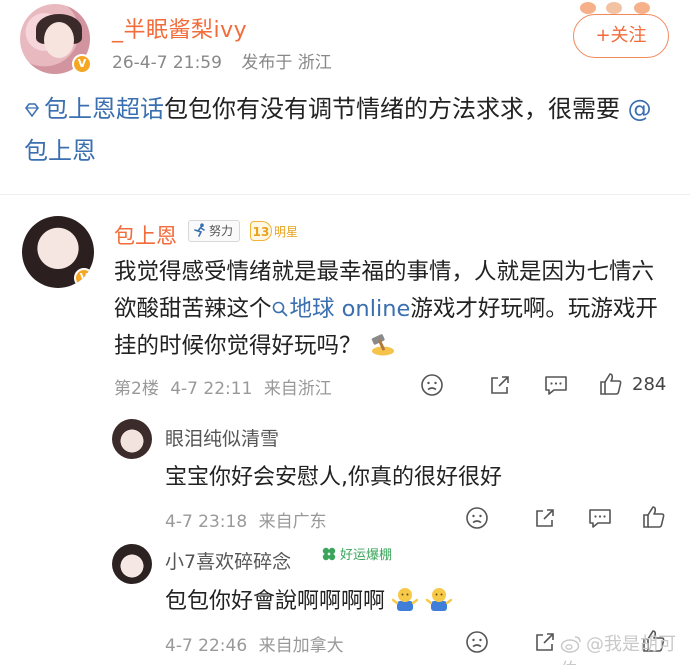  What do you see at coordinates (382, 345) in the screenshot?
I see `hammer-emoji-icon` at bounding box center [382, 345].